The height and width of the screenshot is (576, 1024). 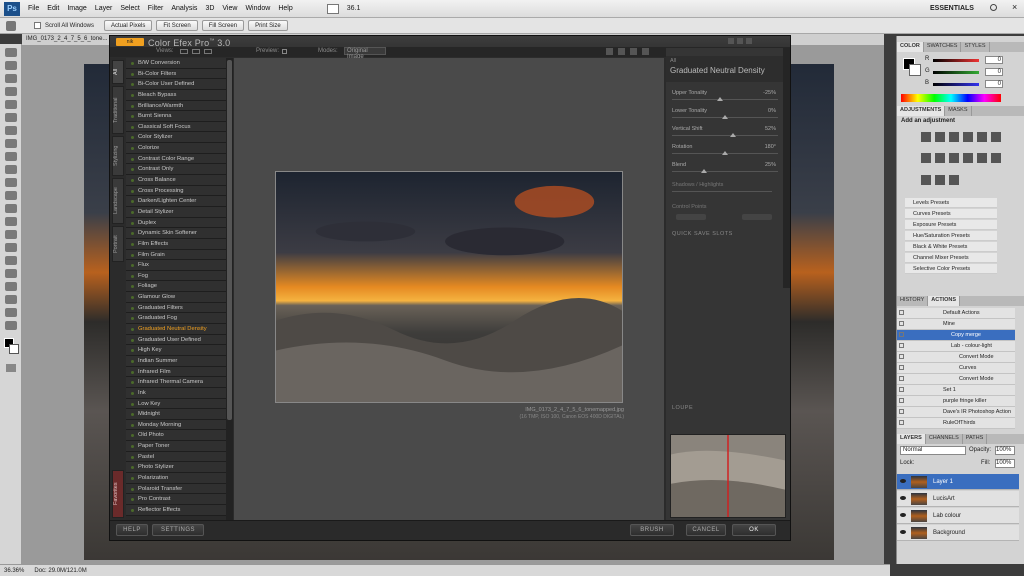 What do you see at coordinates (229, 8) in the screenshot?
I see `menu-view: View` at bounding box center [229, 8].